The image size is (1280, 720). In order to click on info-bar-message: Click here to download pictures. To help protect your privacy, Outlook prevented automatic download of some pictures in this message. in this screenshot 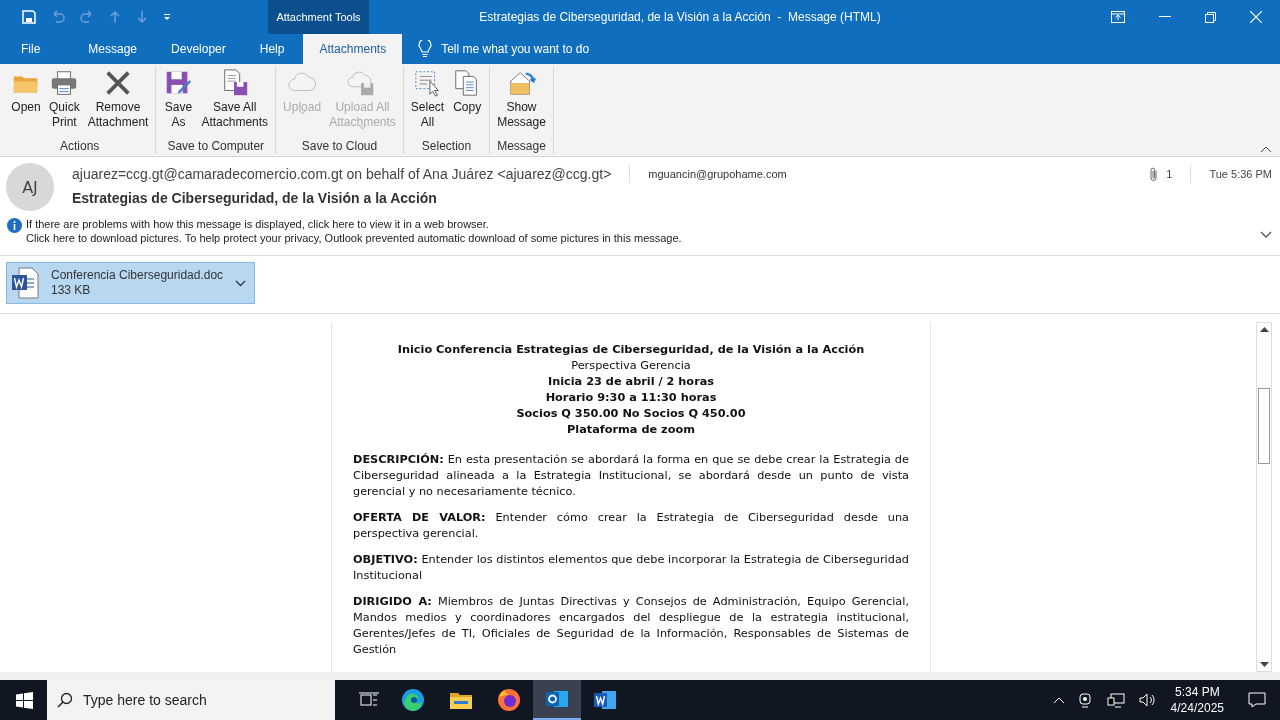, I will do `click(643, 238)`.